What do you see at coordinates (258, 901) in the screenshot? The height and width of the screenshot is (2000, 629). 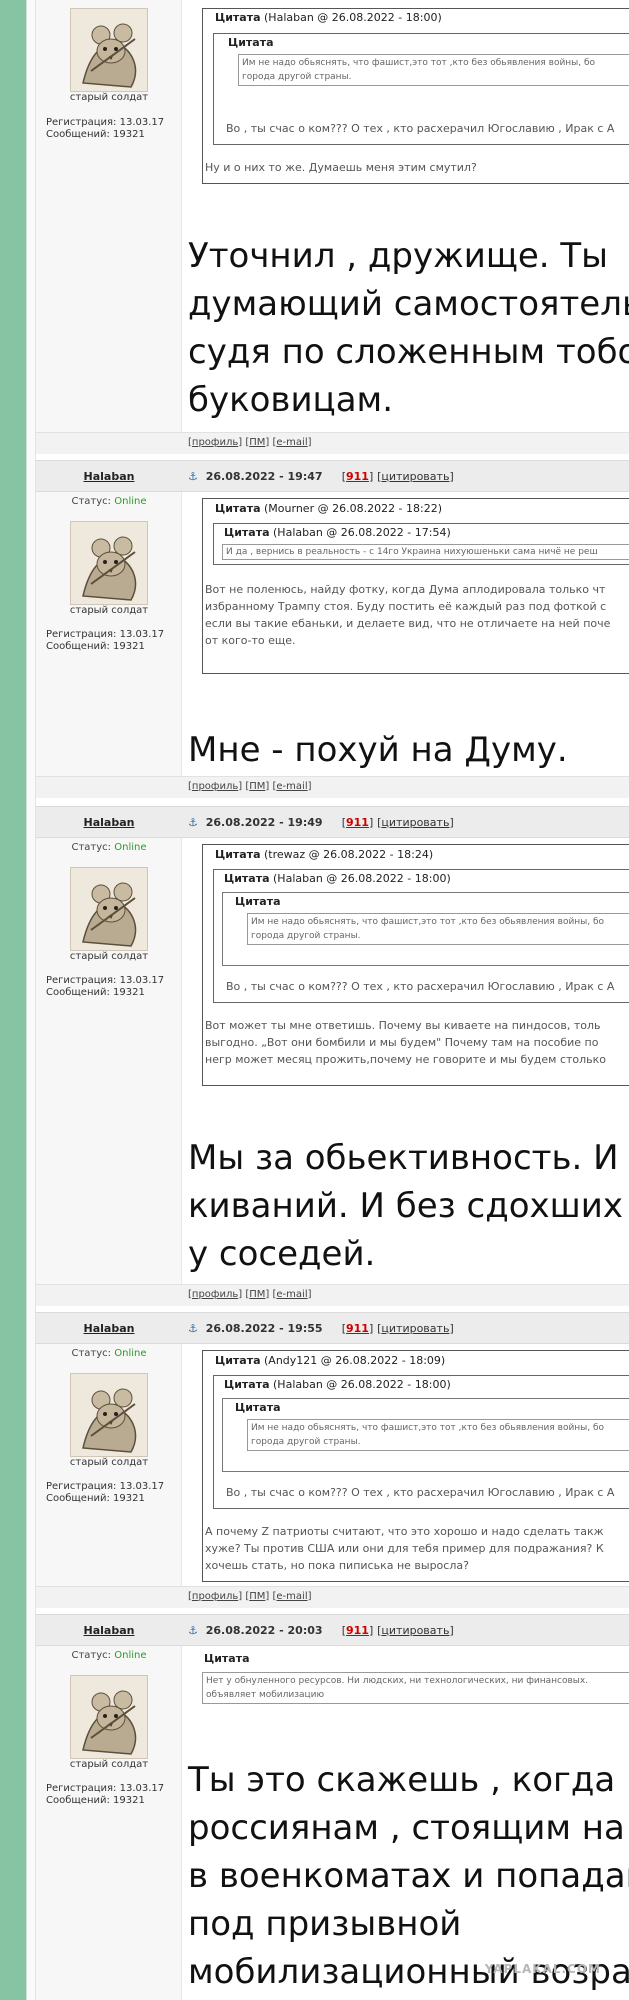 I see `inner-quote-header: Цитата` at bounding box center [258, 901].